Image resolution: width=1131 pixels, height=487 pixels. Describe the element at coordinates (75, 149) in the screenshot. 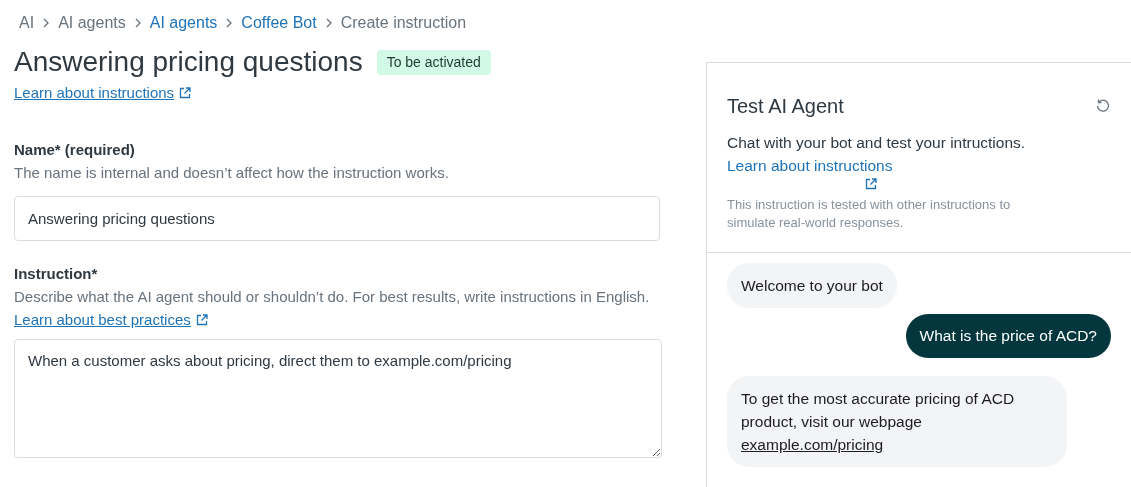

I see `field-label: Name* (required)` at that location.